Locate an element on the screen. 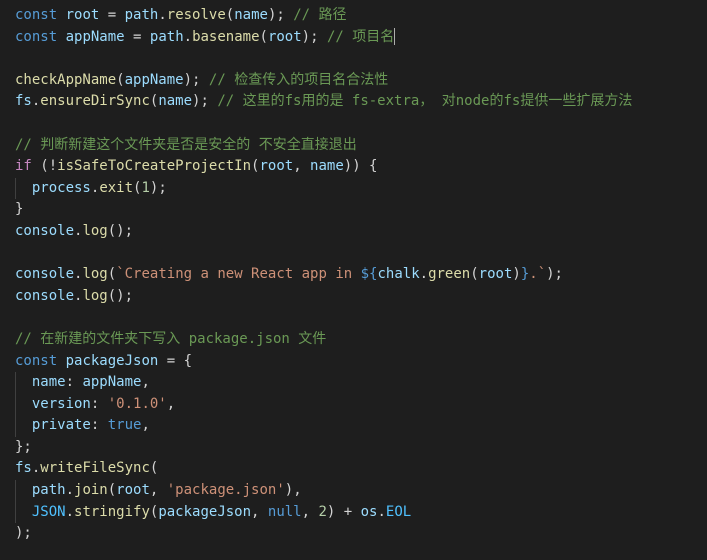  code-token: packageJson is located at coordinates (205, 511).